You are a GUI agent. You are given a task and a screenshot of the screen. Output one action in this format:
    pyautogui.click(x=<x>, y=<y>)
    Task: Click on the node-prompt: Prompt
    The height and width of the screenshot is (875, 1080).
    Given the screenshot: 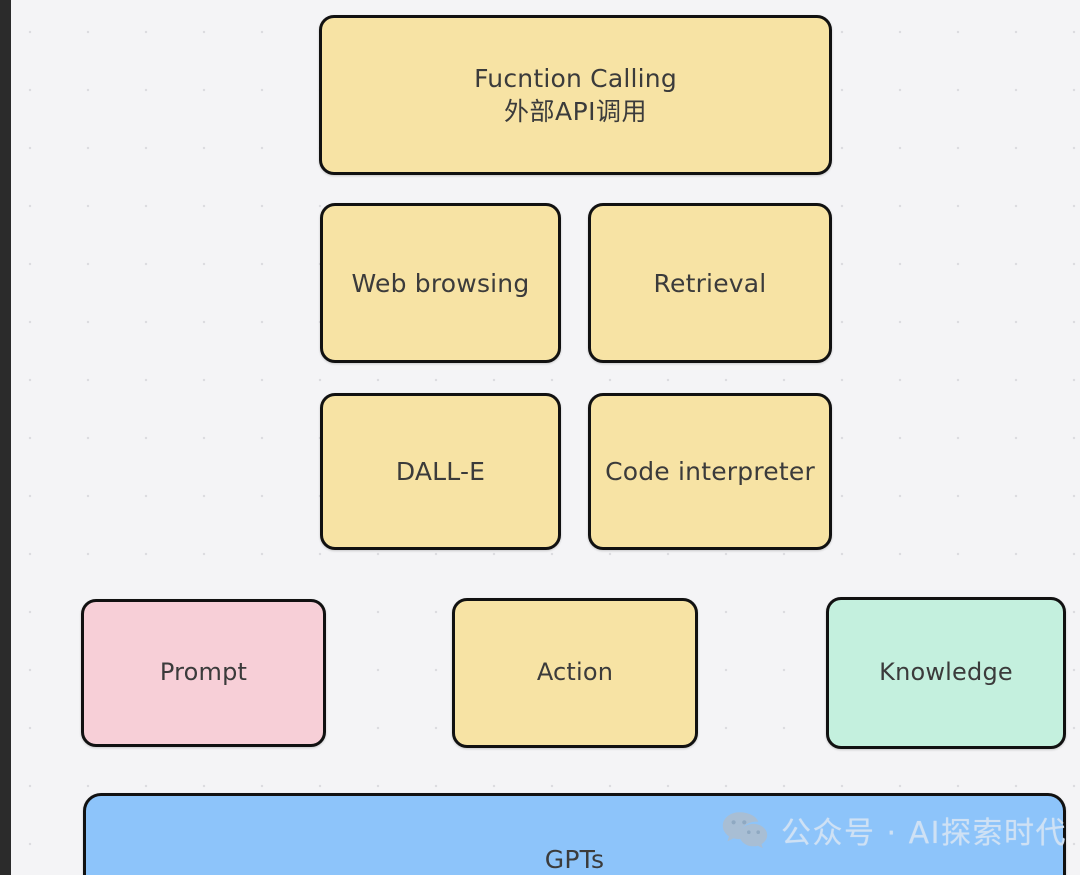 What is the action you would take?
    pyautogui.click(x=203, y=673)
    